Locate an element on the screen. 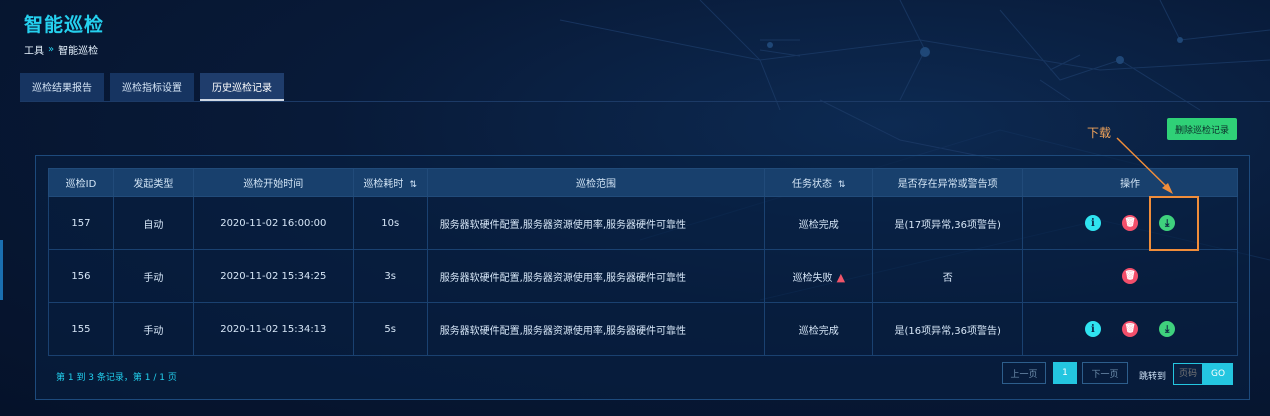  cell-anomaly: 是(16项异常,36项警告) is located at coordinates (948, 329).